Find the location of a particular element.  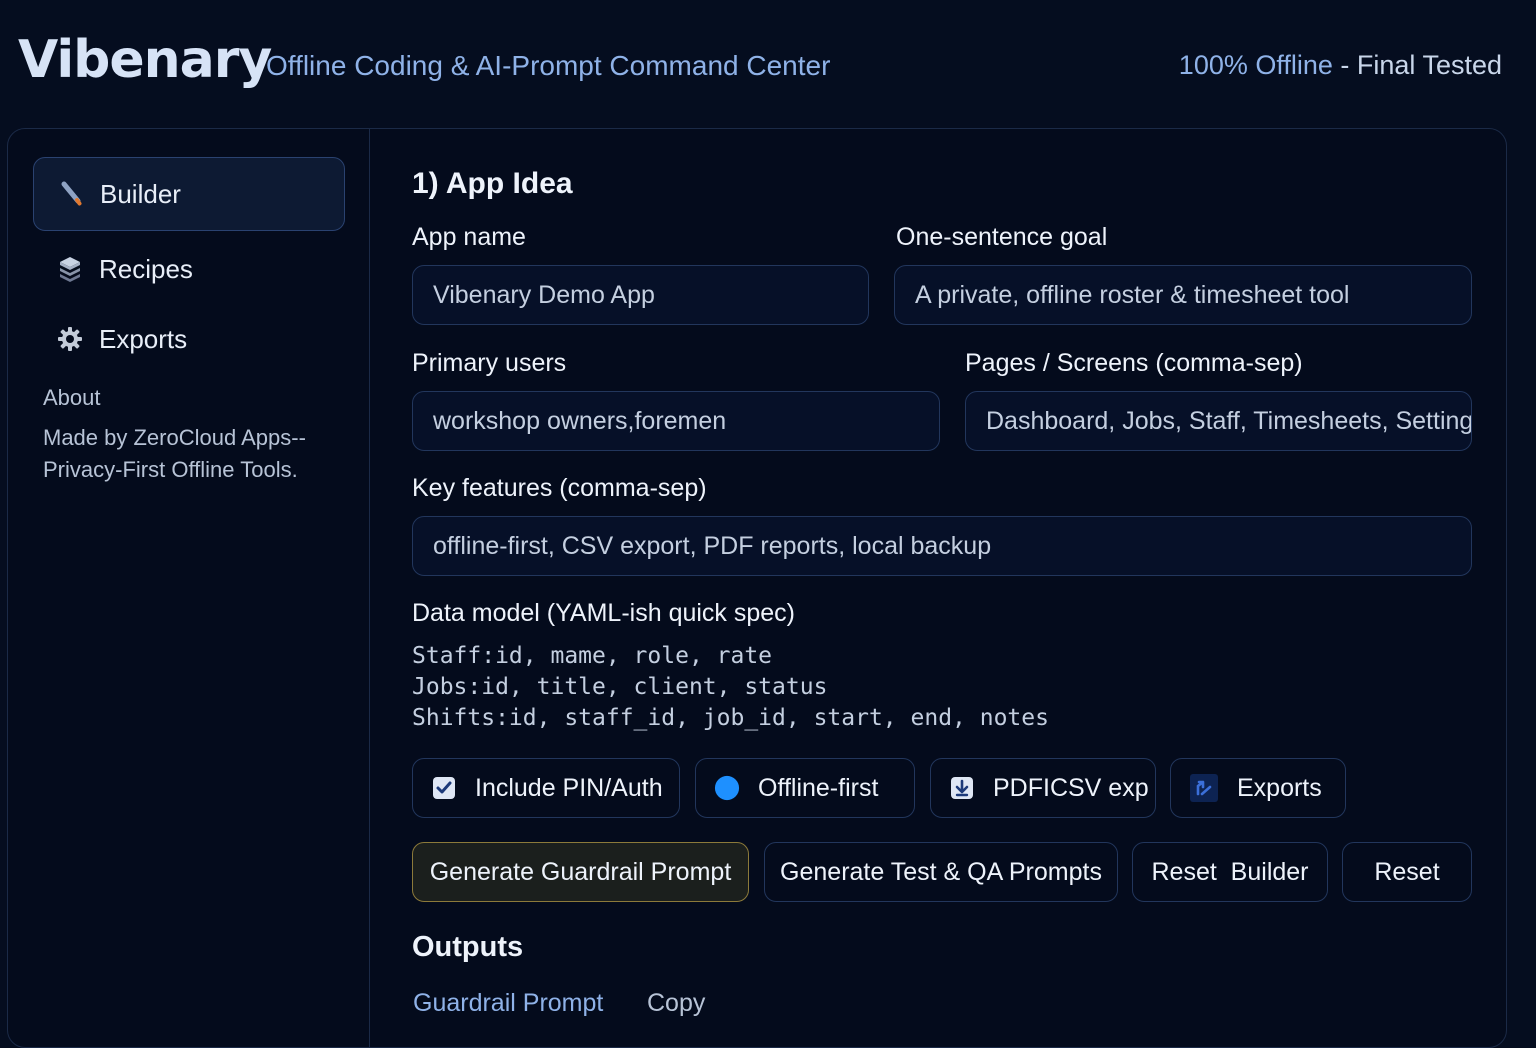

brand-logo: Vibenary is located at coordinates (145, 60).